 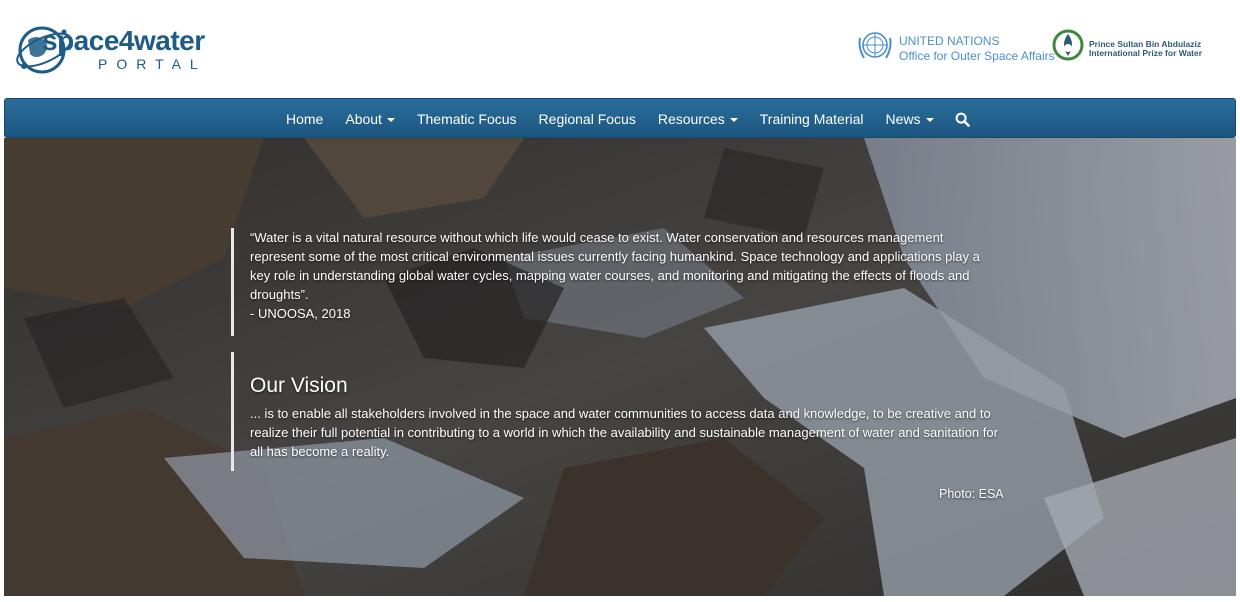 What do you see at coordinates (152, 64) in the screenshot?
I see `logo-subtitle: PORTAL` at bounding box center [152, 64].